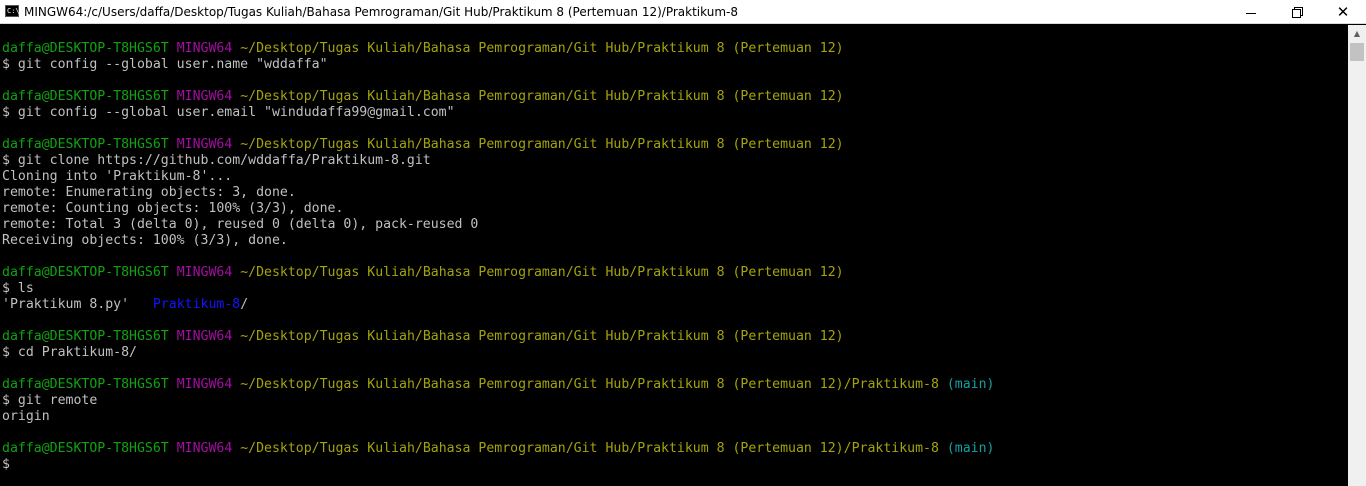 The image size is (1366, 486). What do you see at coordinates (50, 400) in the screenshot?
I see `command-line: $ git remote` at bounding box center [50, 400].